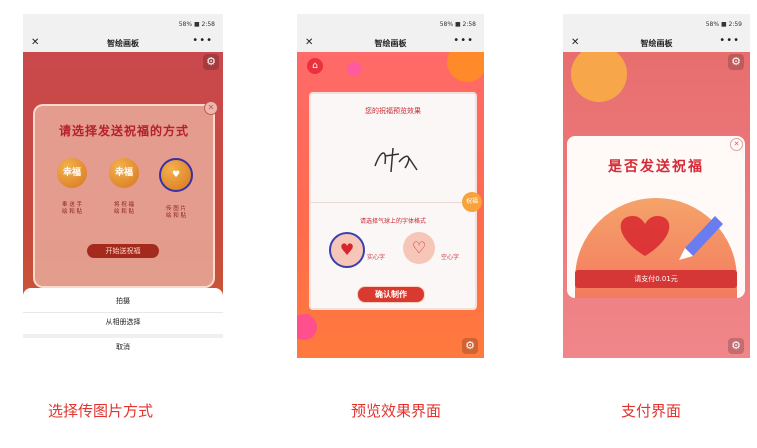 This screenshot has width=757, height=448. Describe the element at coordinates (396, 411) in the screenshot. I see `caption-preview: 预览效果界面` at that location.